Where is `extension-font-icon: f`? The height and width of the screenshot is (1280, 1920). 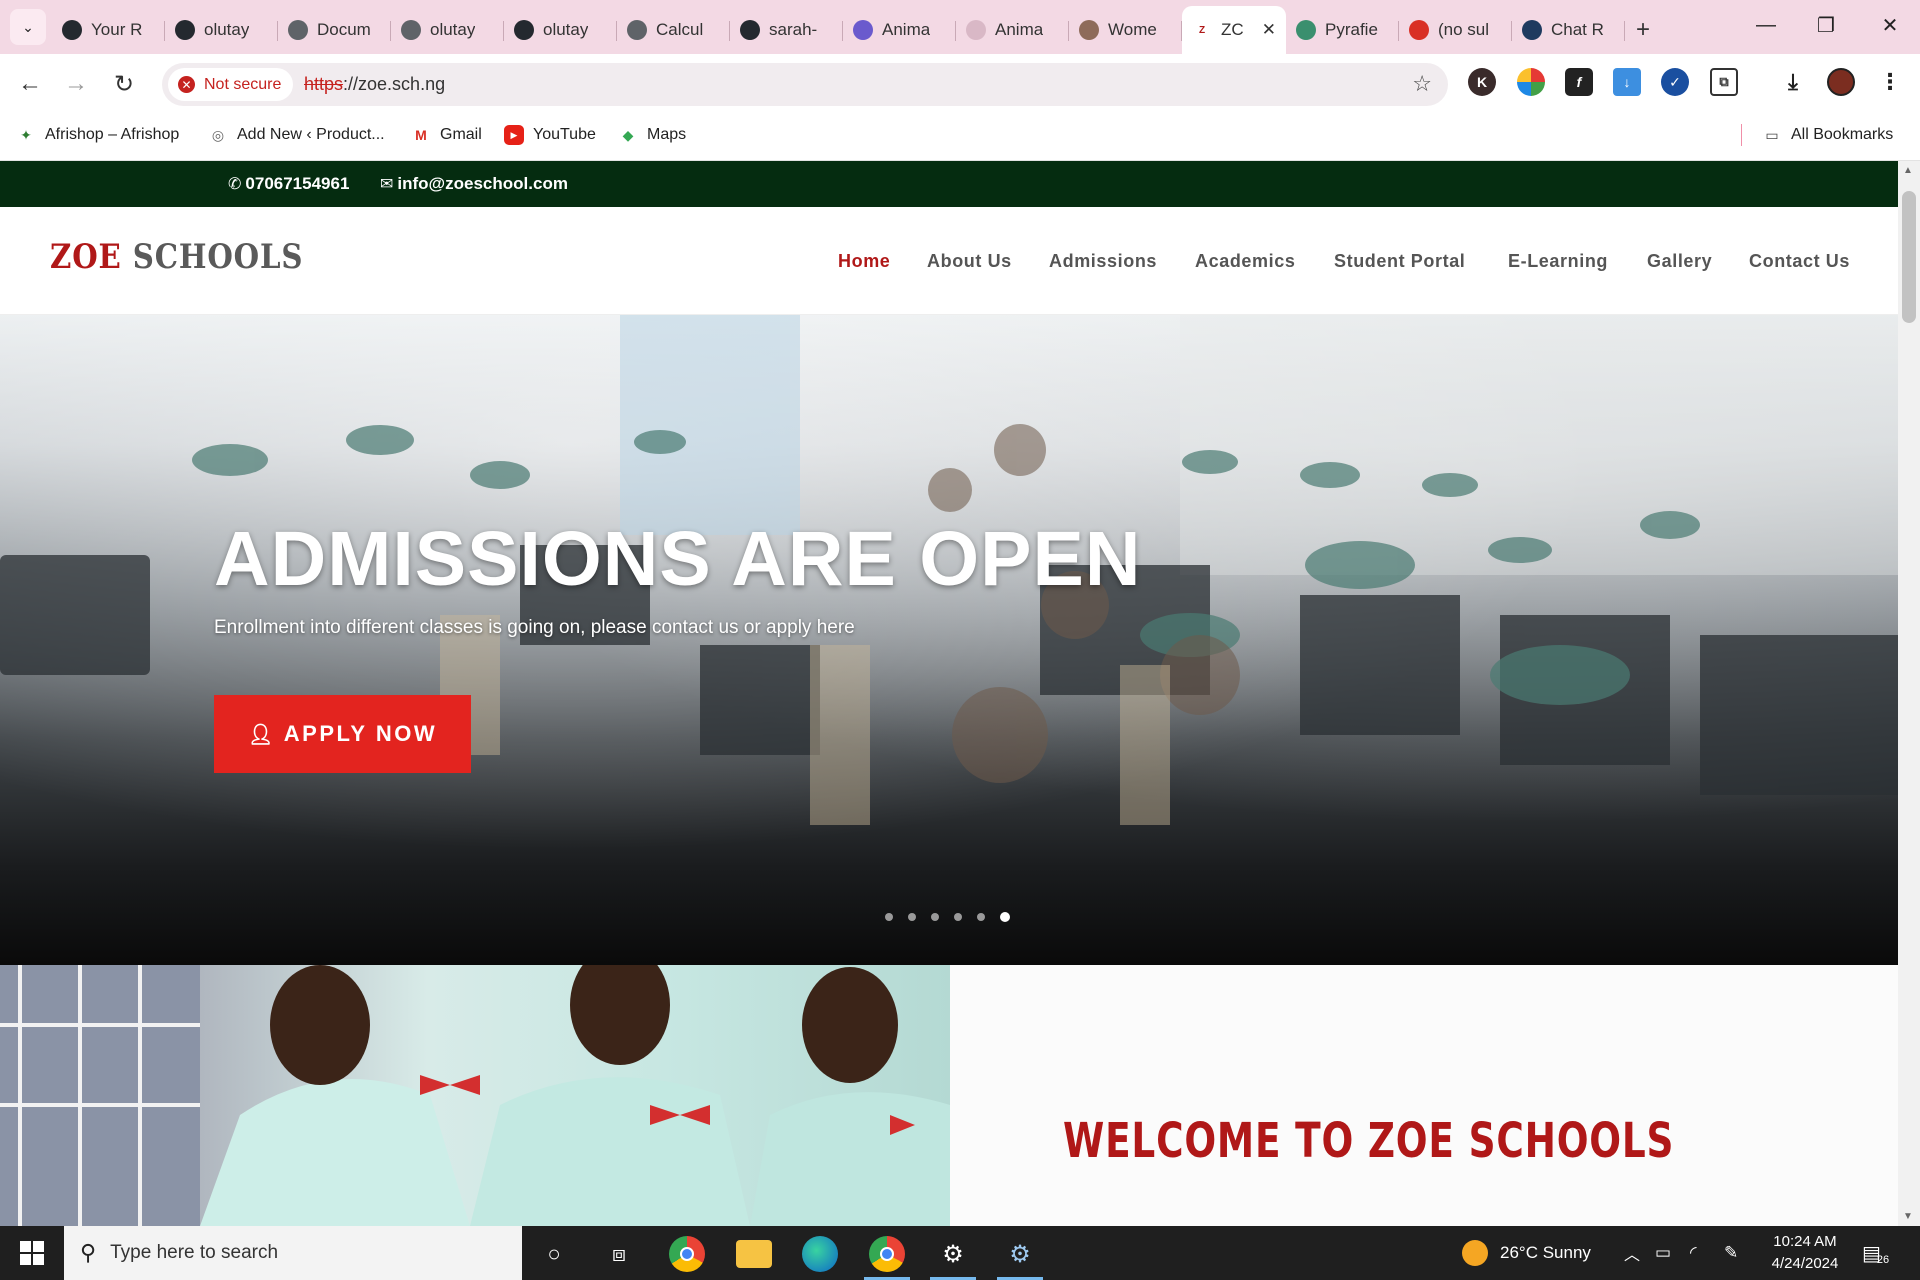
extension-font-icon: f is located at coordinates (1579, 82).